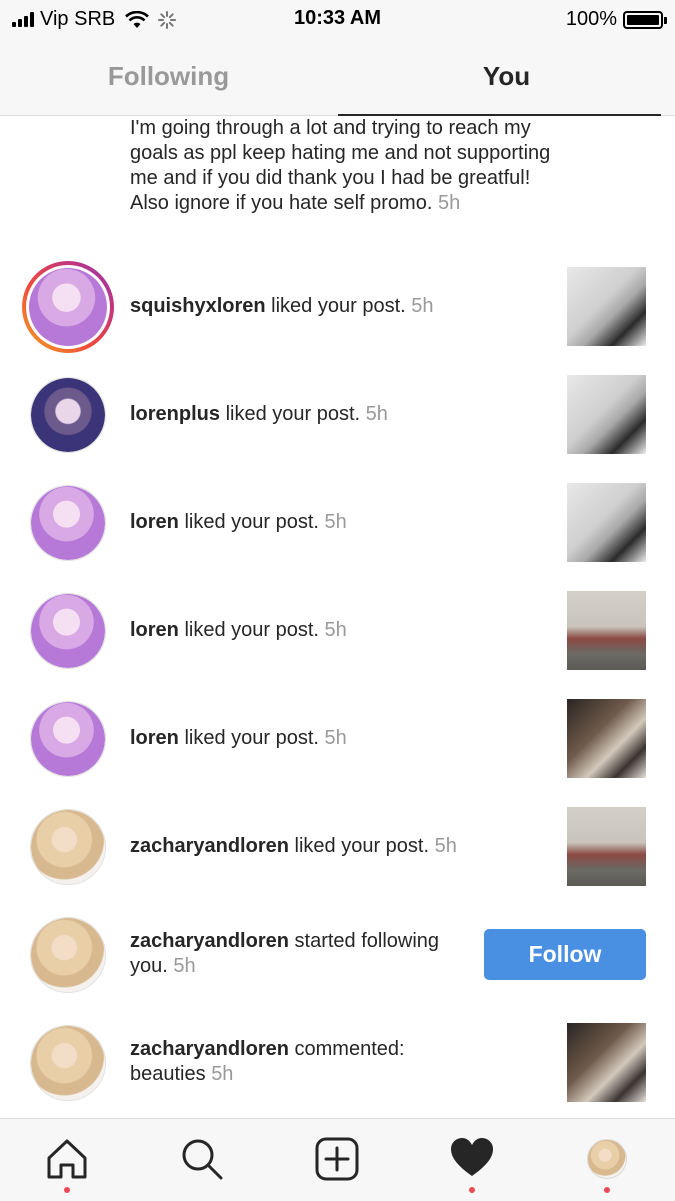 Image resolution: width=675 pixels, height=1201 pixels. I want to click on battery-percent: 100%, so click(591, 19).